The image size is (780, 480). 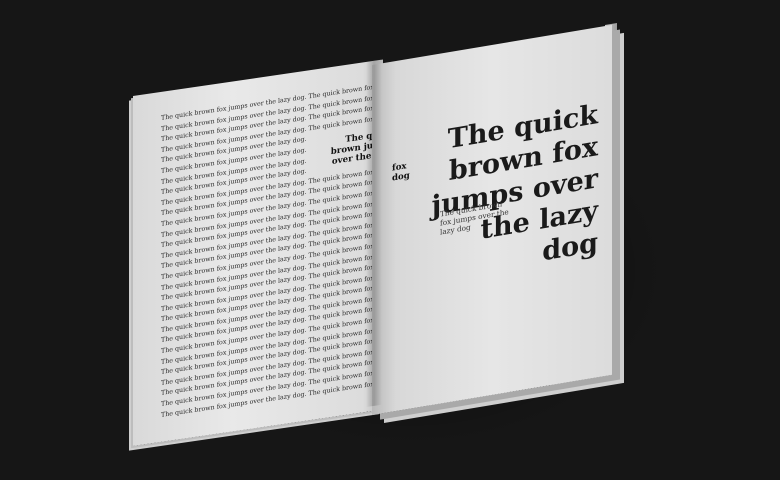 What do you see at coordinates (374, 233) in the screenshot?
I see `book-gutter` at bounding box center [374, 233].